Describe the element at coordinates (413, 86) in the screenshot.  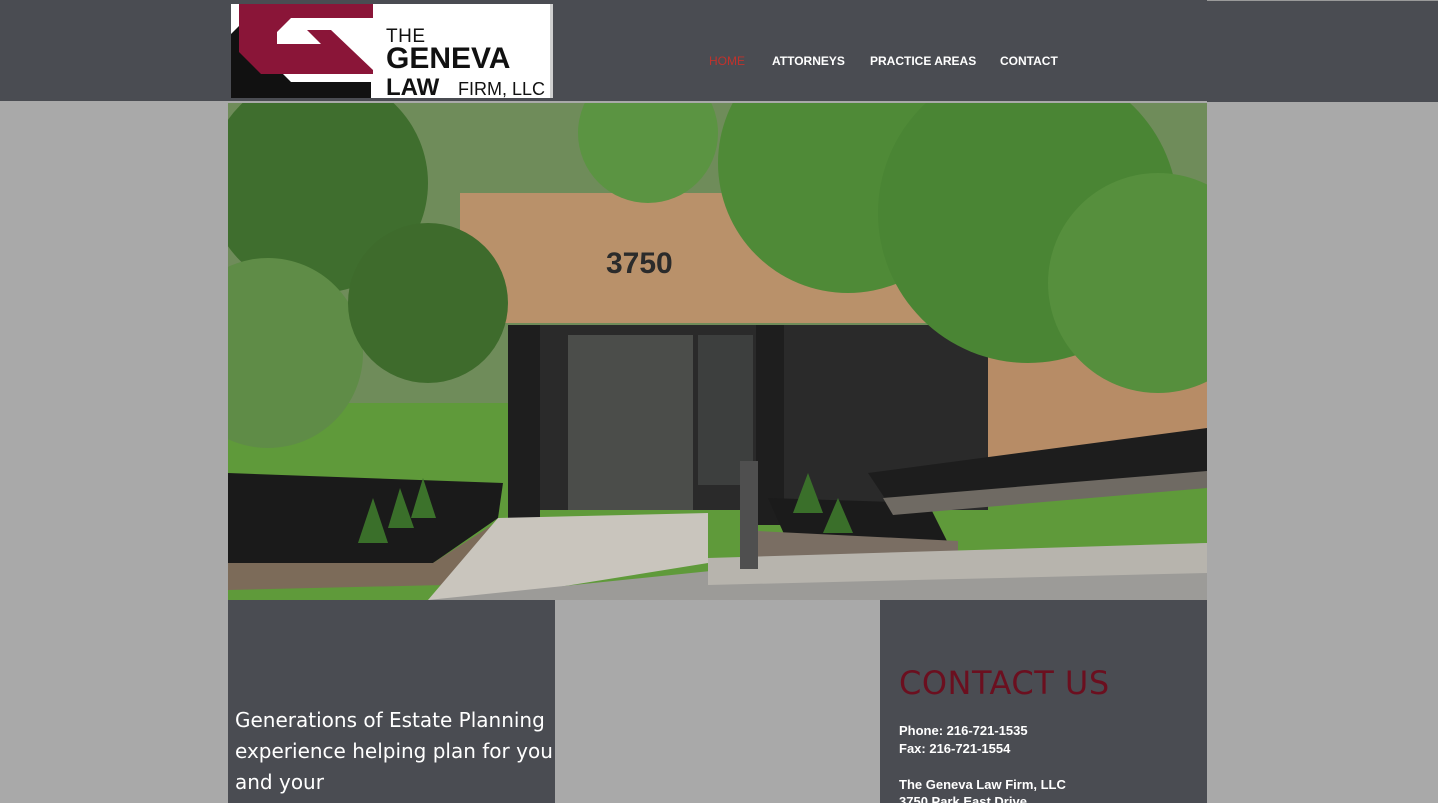
I see `logo-text-law: LAW` at that location.